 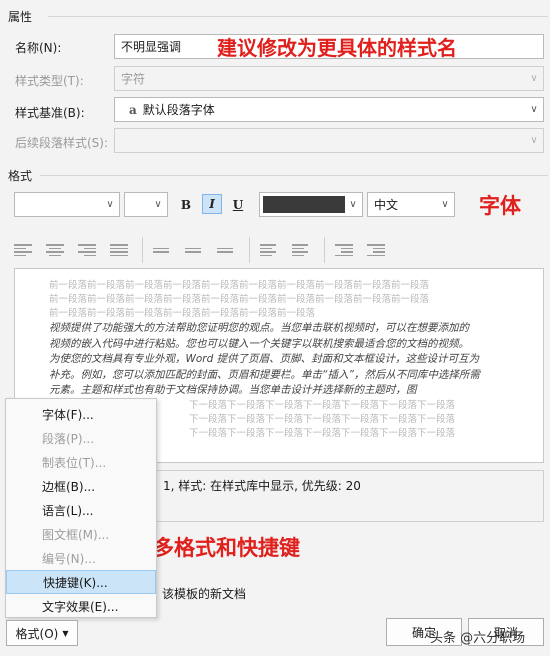 I want to click on style-base-value: 默认段落字体, so click(x=178, y=110).